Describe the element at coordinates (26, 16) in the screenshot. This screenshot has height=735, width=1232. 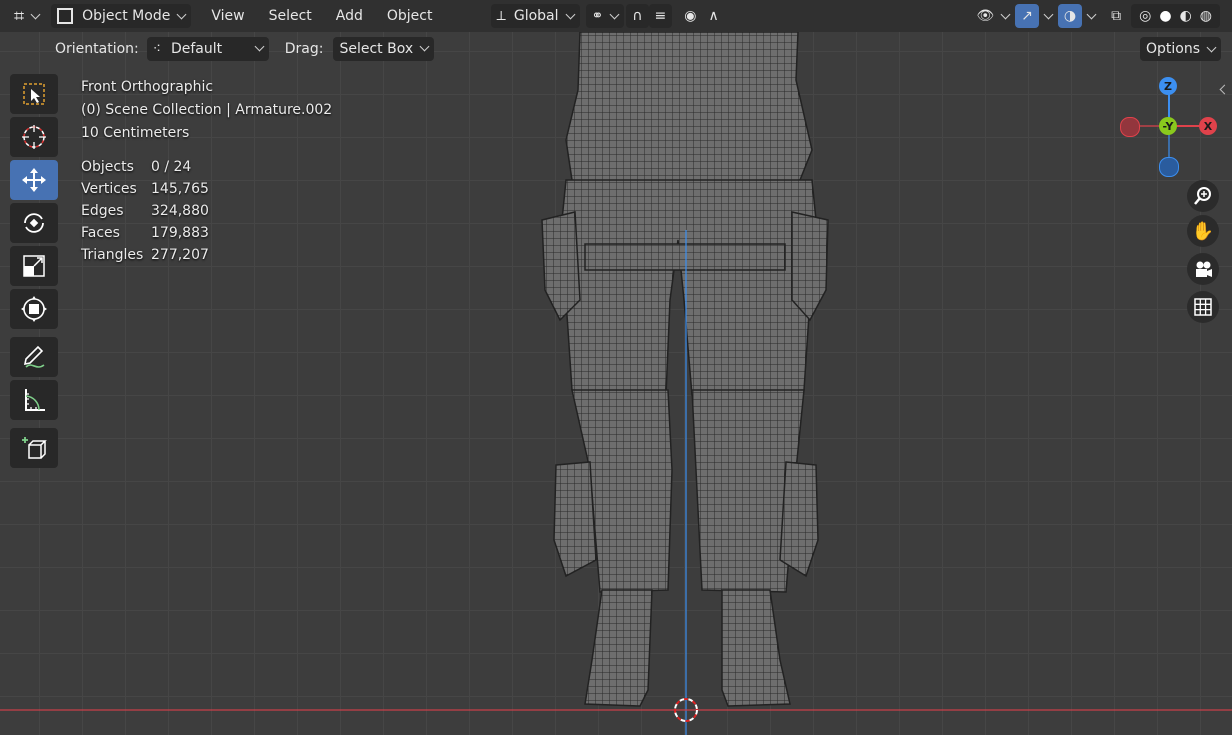
I see `editor-type-button: ⌗` at that location.